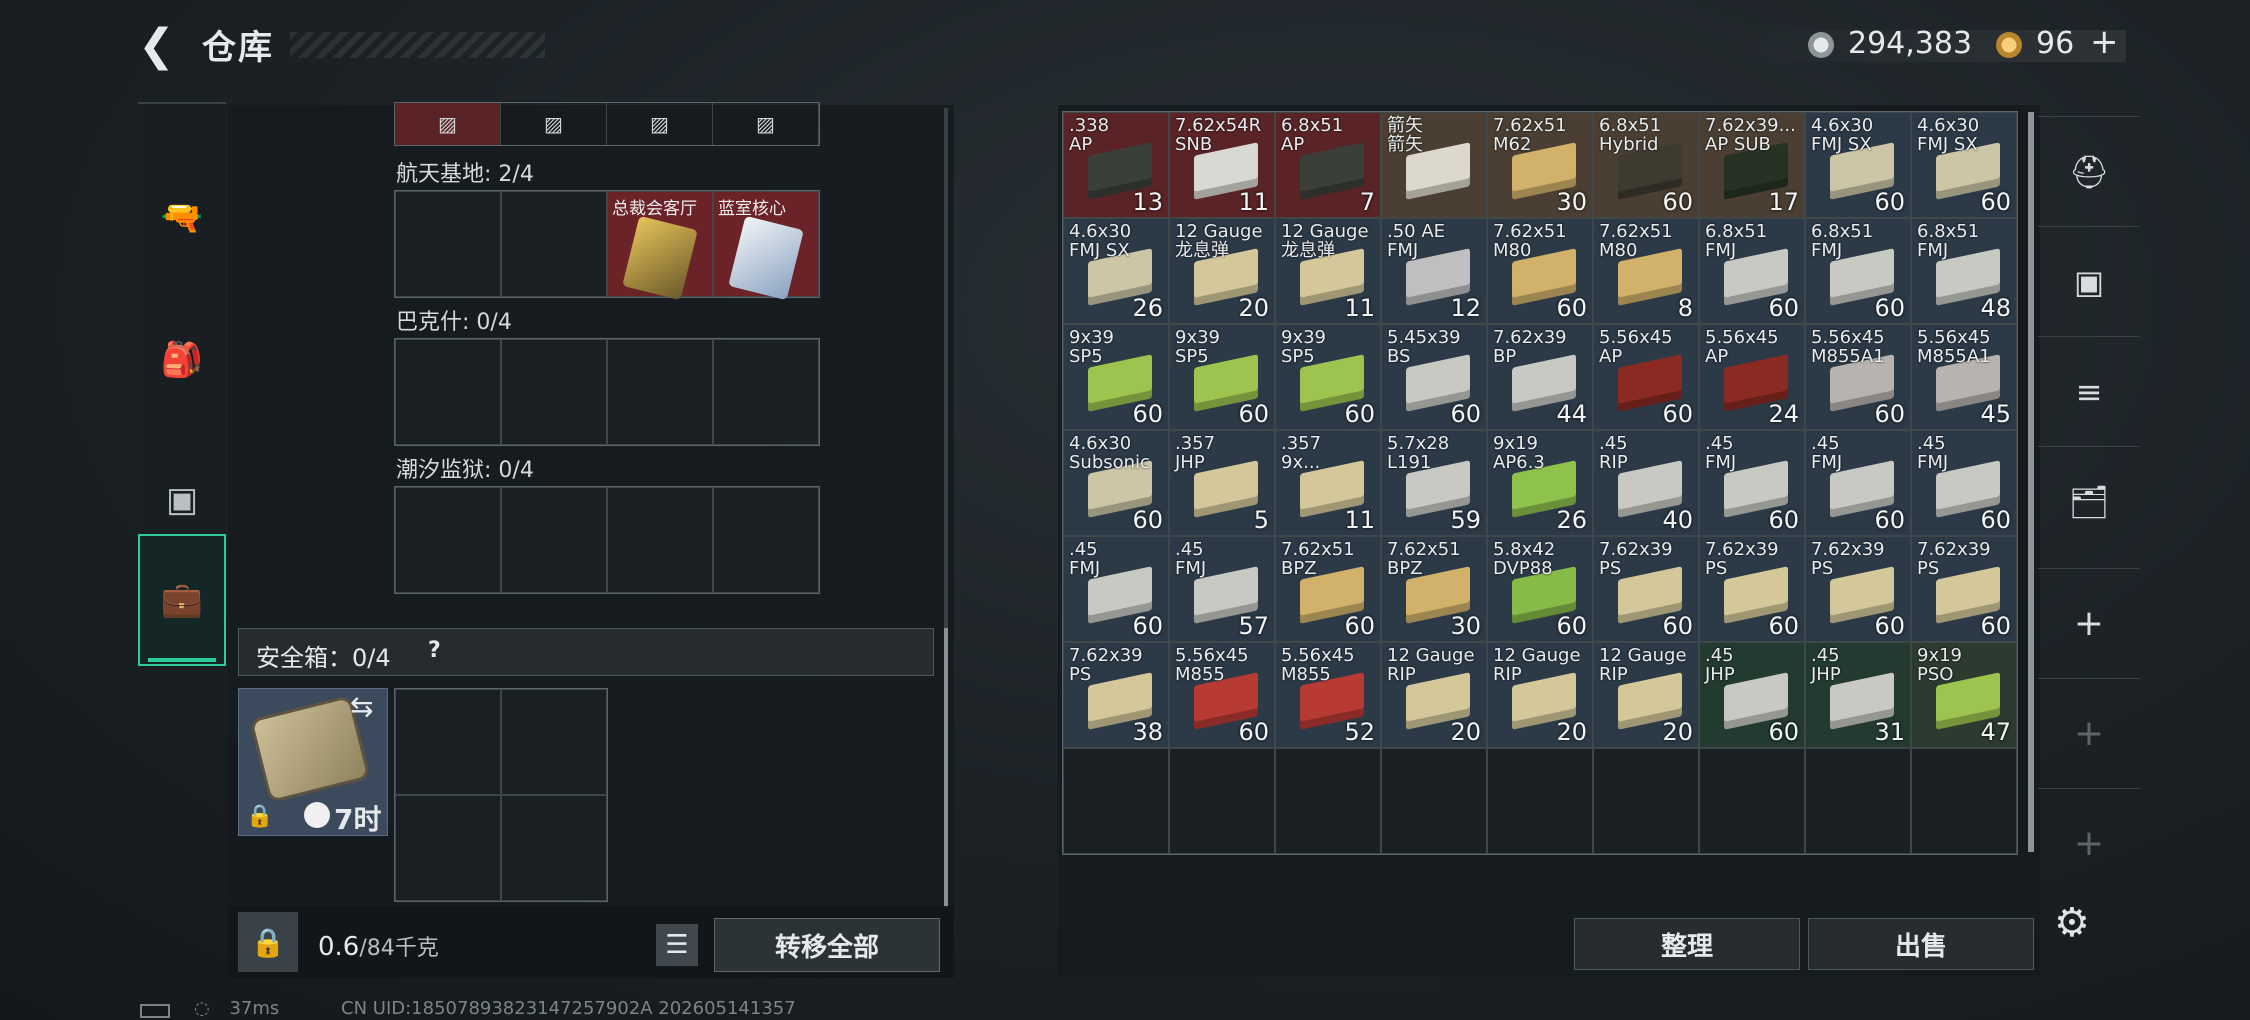 This screenshot has height=1020, width=2250. Describe the element at coordinates (1328, 589) in the screenshot. I see `stash-item: 7.62x51 BPZ 60` at that location.